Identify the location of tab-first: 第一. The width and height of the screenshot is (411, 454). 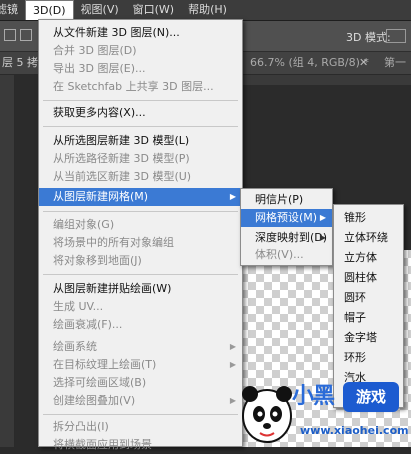
(395, 63).